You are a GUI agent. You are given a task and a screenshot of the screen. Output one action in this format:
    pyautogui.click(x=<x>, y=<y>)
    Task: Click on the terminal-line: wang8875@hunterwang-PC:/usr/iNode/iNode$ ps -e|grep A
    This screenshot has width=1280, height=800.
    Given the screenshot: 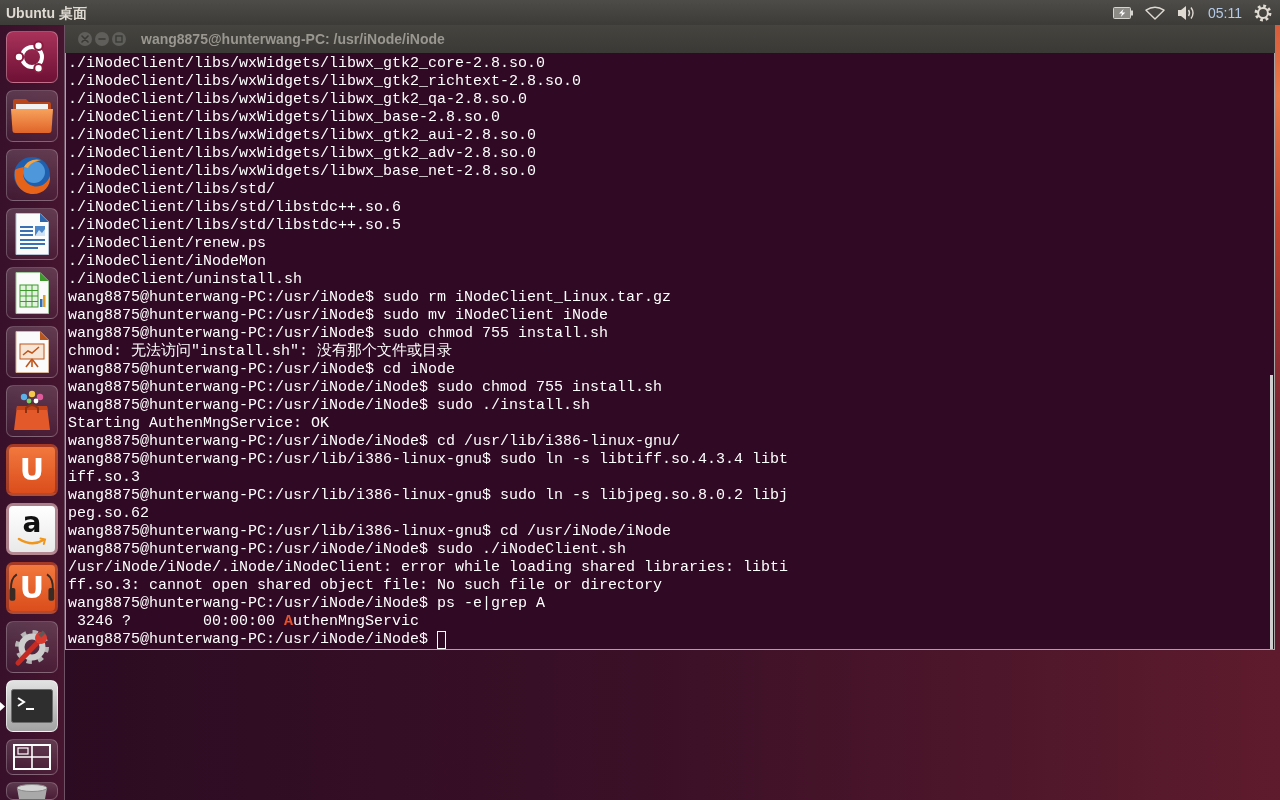 What is the action you would take?
    pyautogui.click(x=307, y=604)
    